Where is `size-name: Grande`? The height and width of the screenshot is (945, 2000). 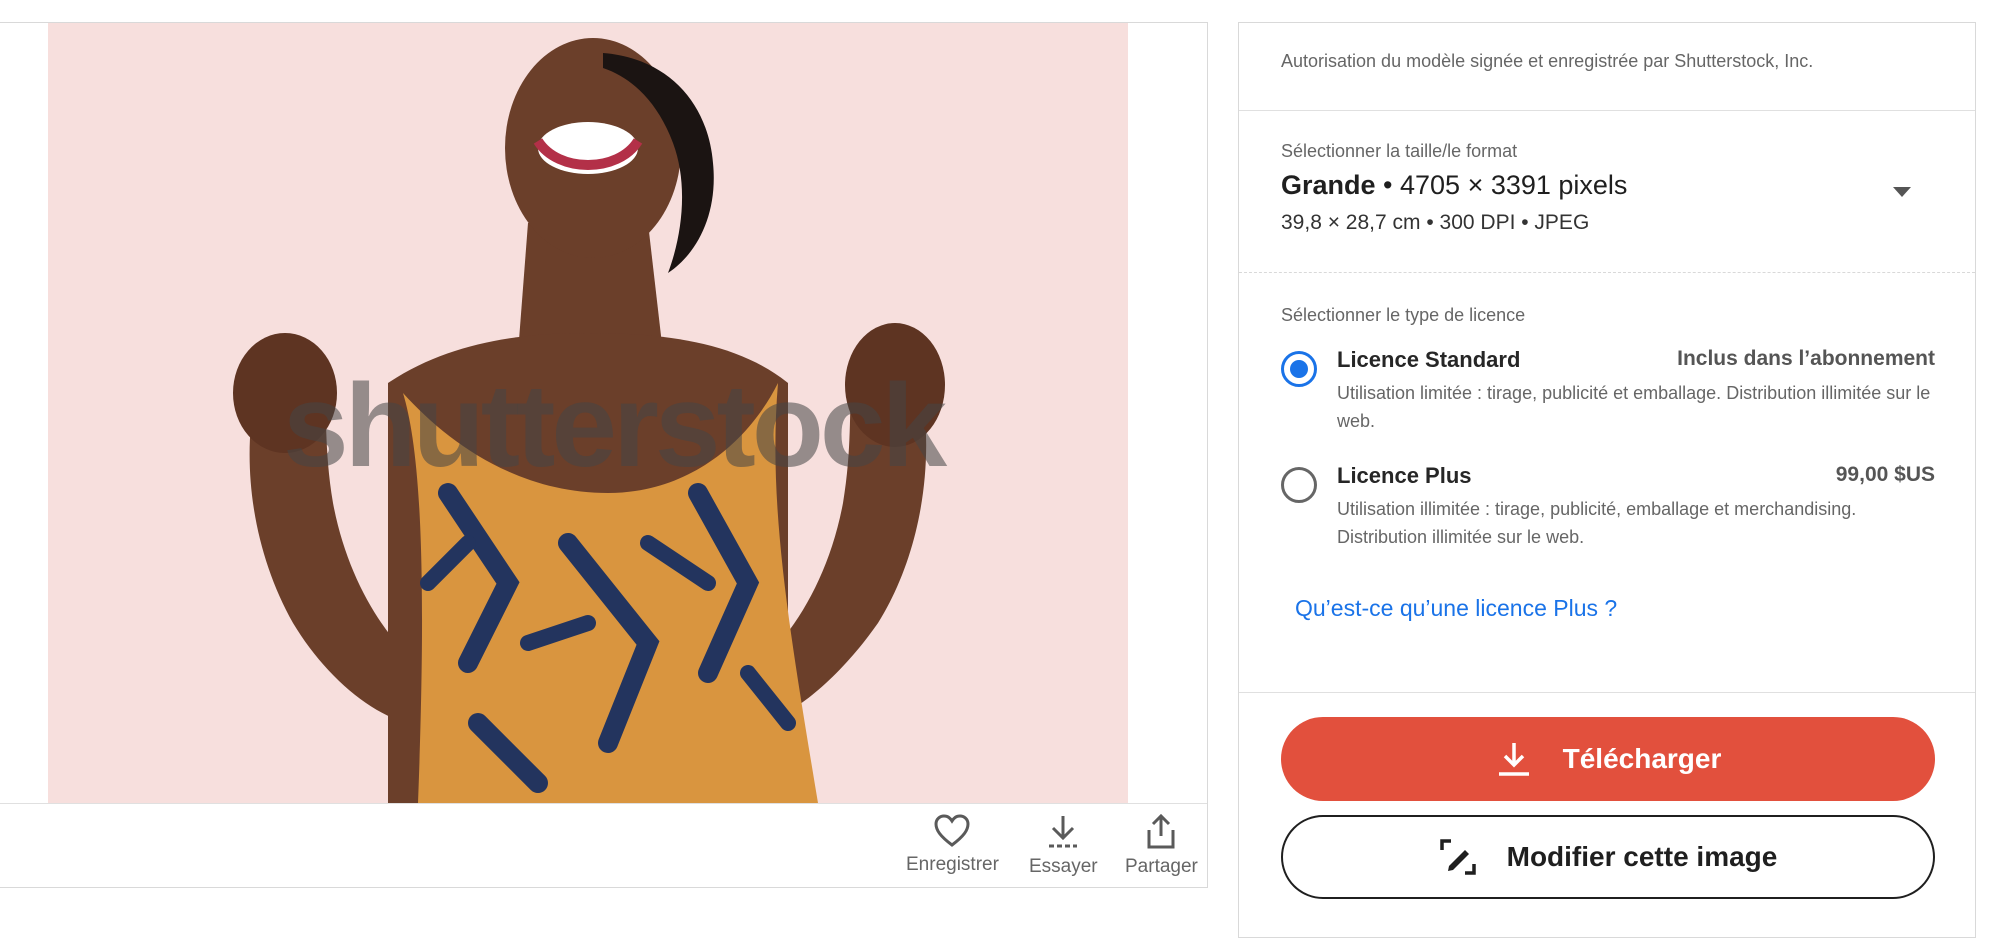 size-name: Grande is located at coordinates (1328, 185).